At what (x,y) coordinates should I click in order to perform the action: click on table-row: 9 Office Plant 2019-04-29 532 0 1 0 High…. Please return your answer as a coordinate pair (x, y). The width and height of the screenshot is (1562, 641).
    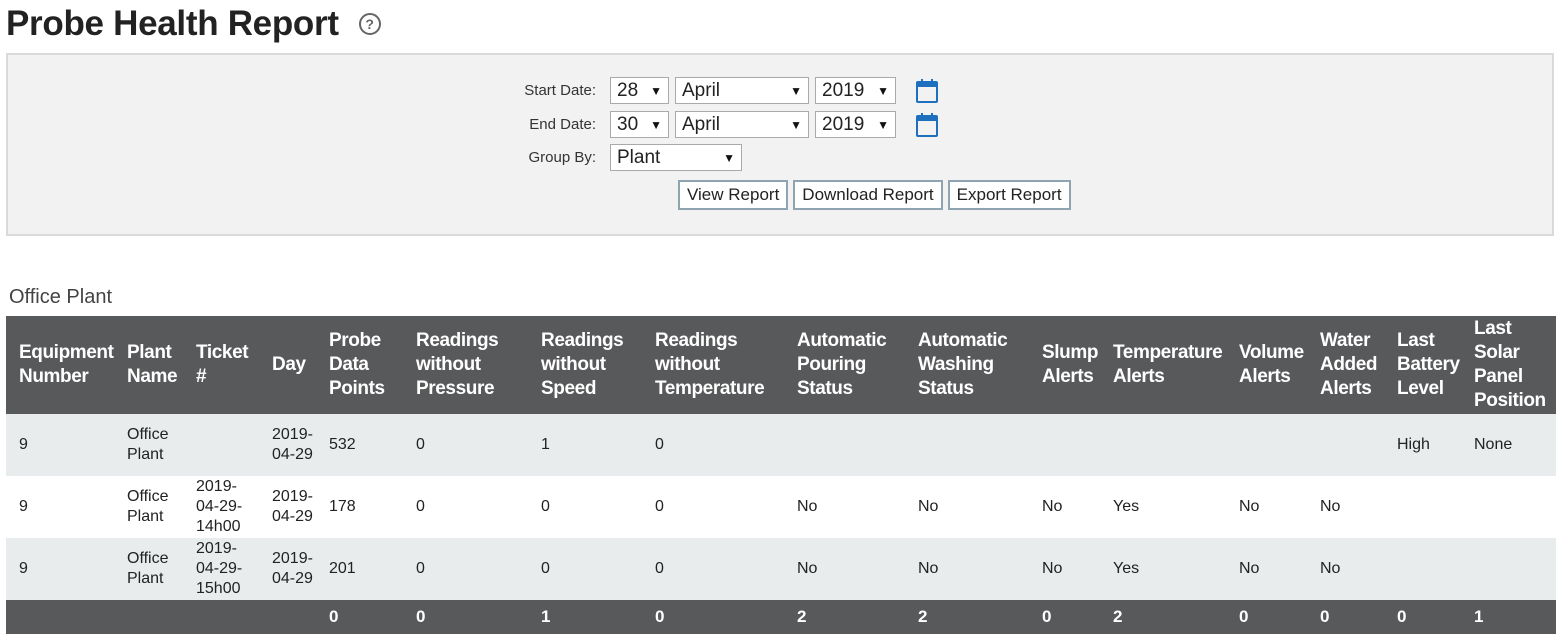
    Looking at the image, I should click on (781, 445).